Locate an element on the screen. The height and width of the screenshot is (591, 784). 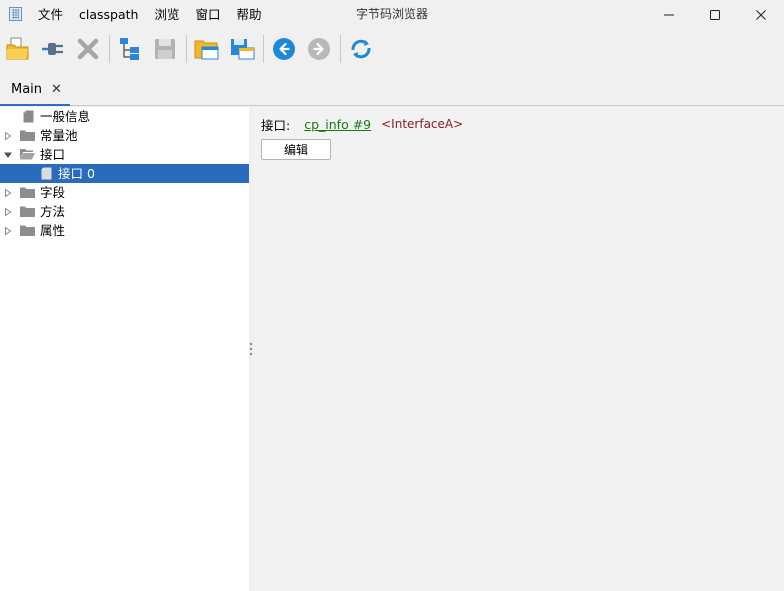
close-window-button is located at coordinates (761, 14).